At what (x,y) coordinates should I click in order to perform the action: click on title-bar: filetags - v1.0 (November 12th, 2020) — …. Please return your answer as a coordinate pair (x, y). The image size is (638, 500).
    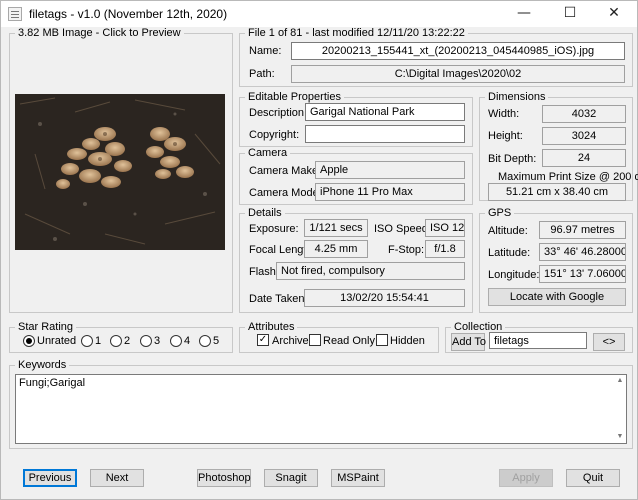
    Looking at the image, I should click on (319, 14).